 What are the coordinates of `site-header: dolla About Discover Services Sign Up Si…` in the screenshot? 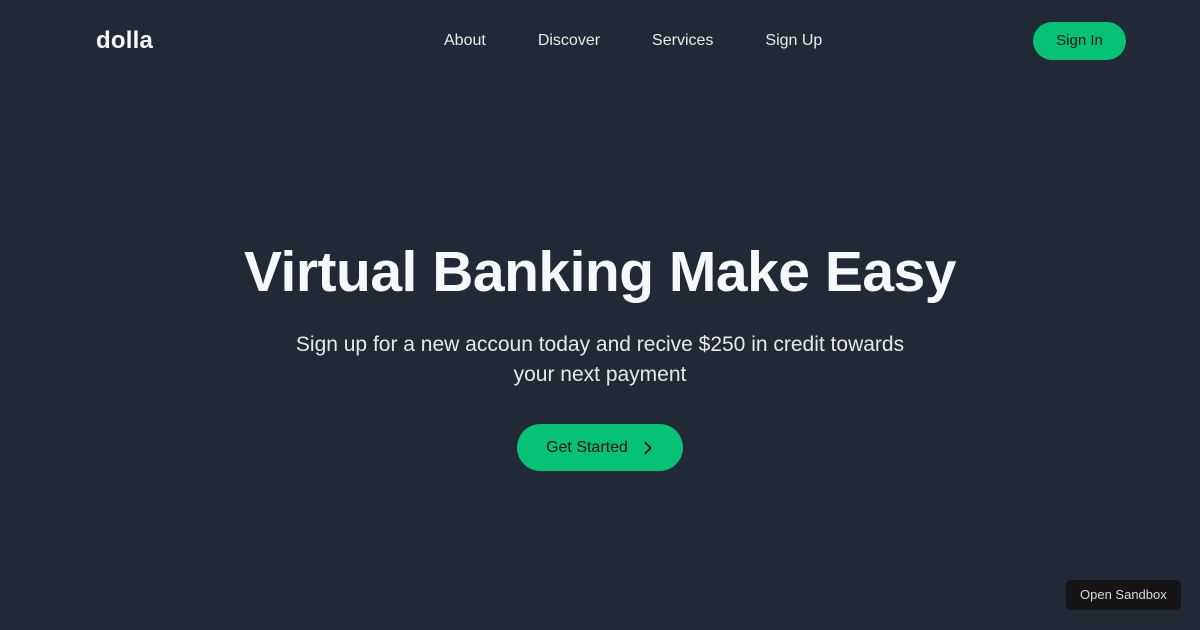 It's located at (600, 40).